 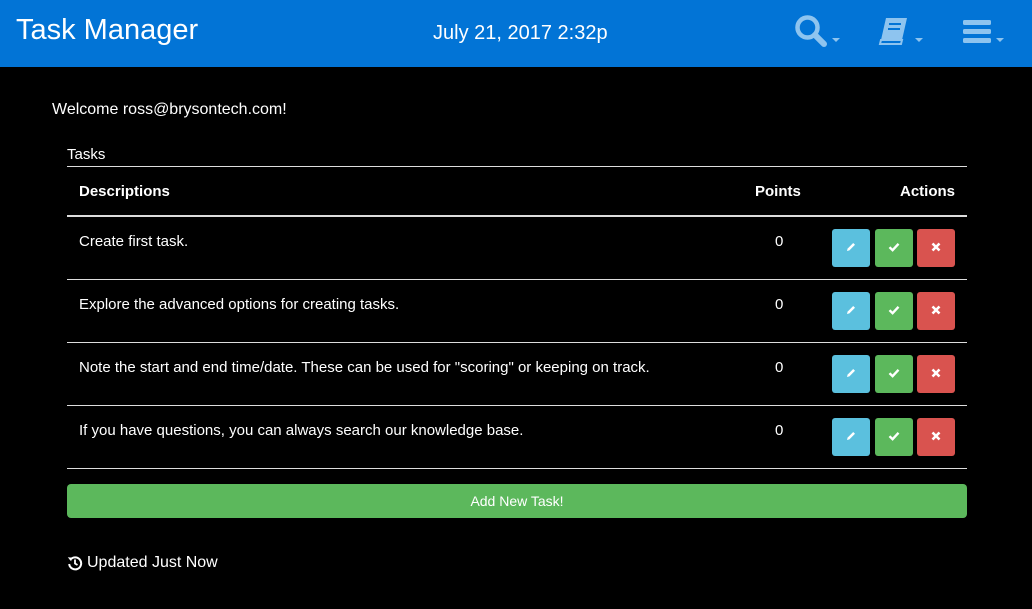 What do you see at coordinates (75, 563) in the screenshot?
I see `history-icon` at bounding box center [75, 563].